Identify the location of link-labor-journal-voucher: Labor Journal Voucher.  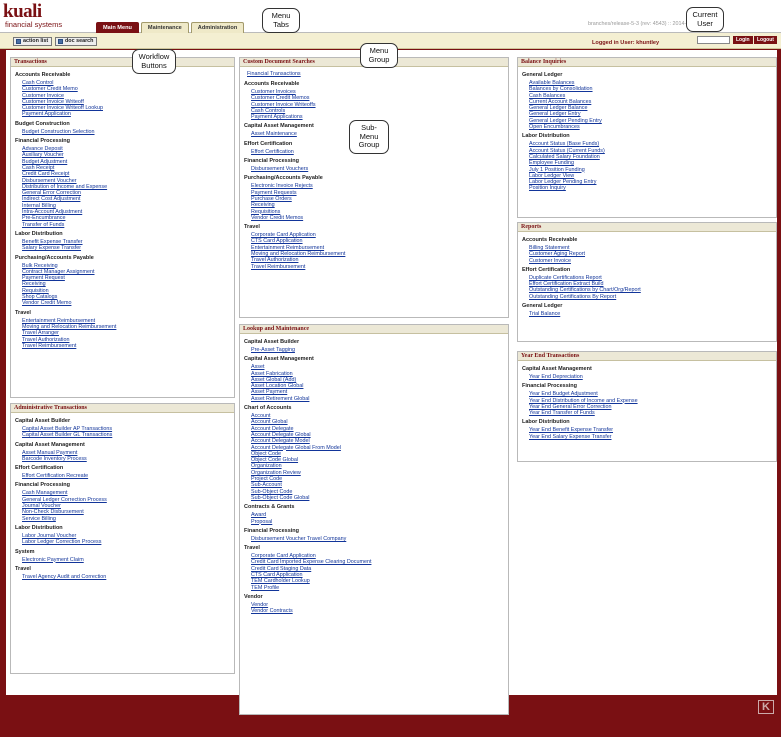
(49, 536).